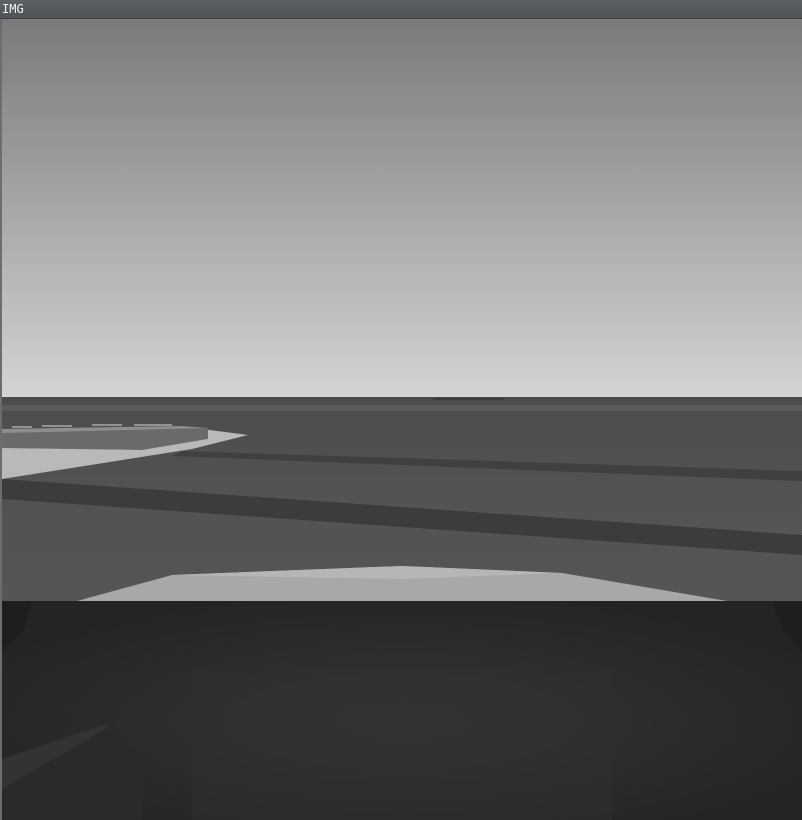  Describe the element at coordinates (401, 9) in the screenshot. I see `window-titlebar: IMG` at that location.